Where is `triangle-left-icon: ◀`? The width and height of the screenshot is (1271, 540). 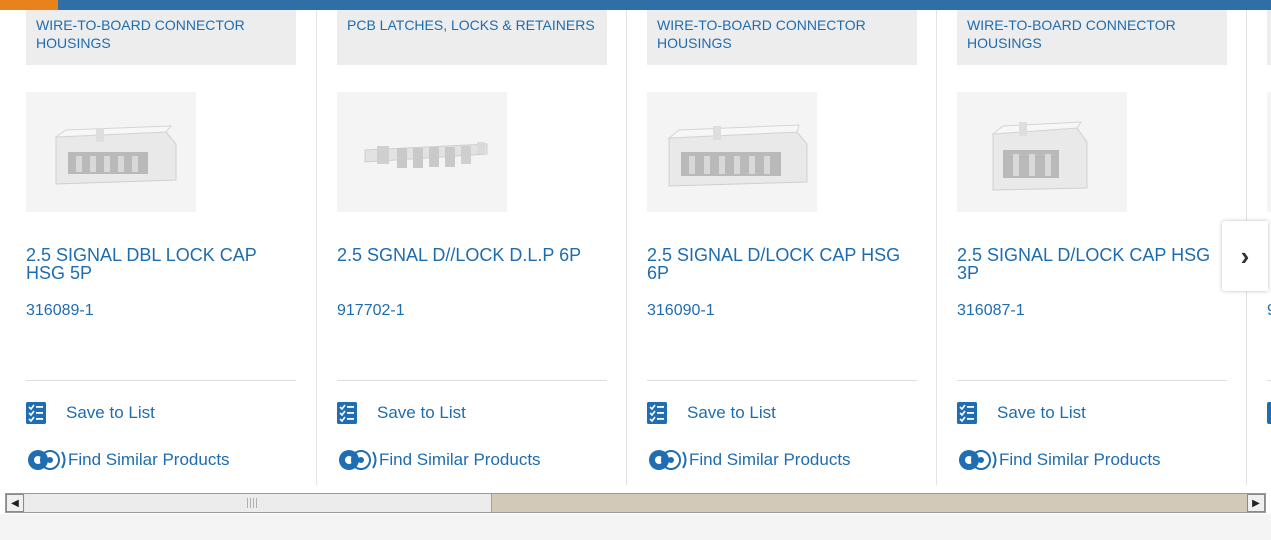
triangle-left-icon: ◀ is located at coordinates (15, 503).